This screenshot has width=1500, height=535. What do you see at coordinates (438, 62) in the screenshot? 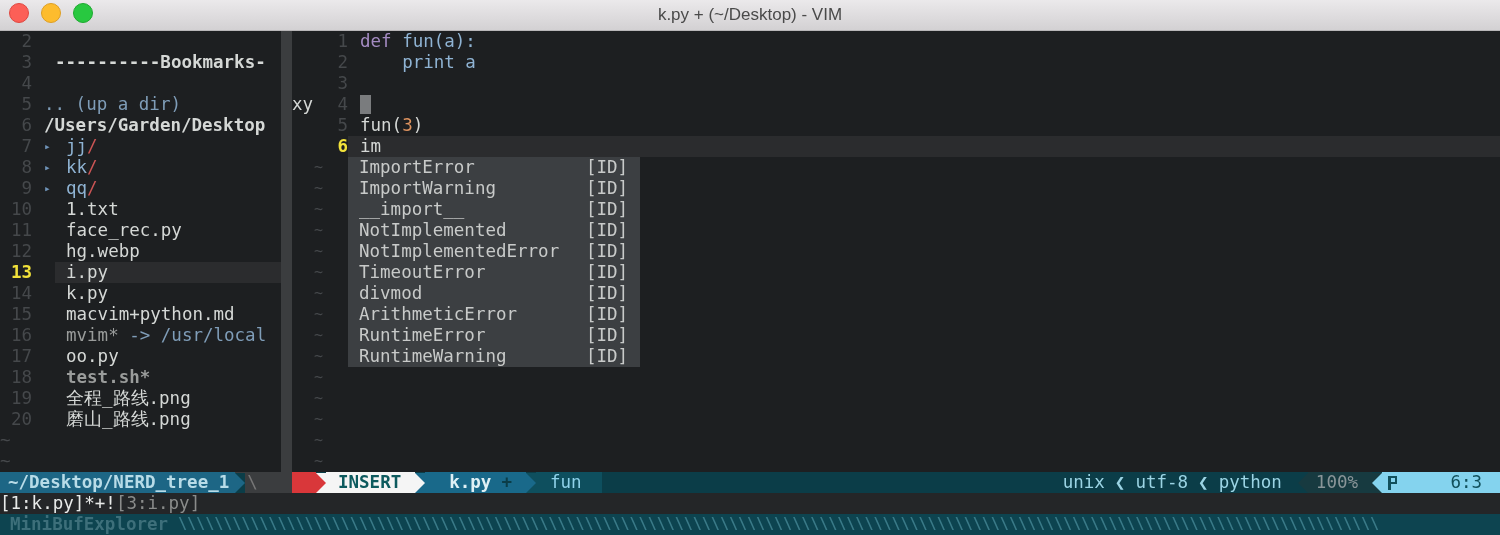
I see `code-line: print a` at bounding box center [438, 62].